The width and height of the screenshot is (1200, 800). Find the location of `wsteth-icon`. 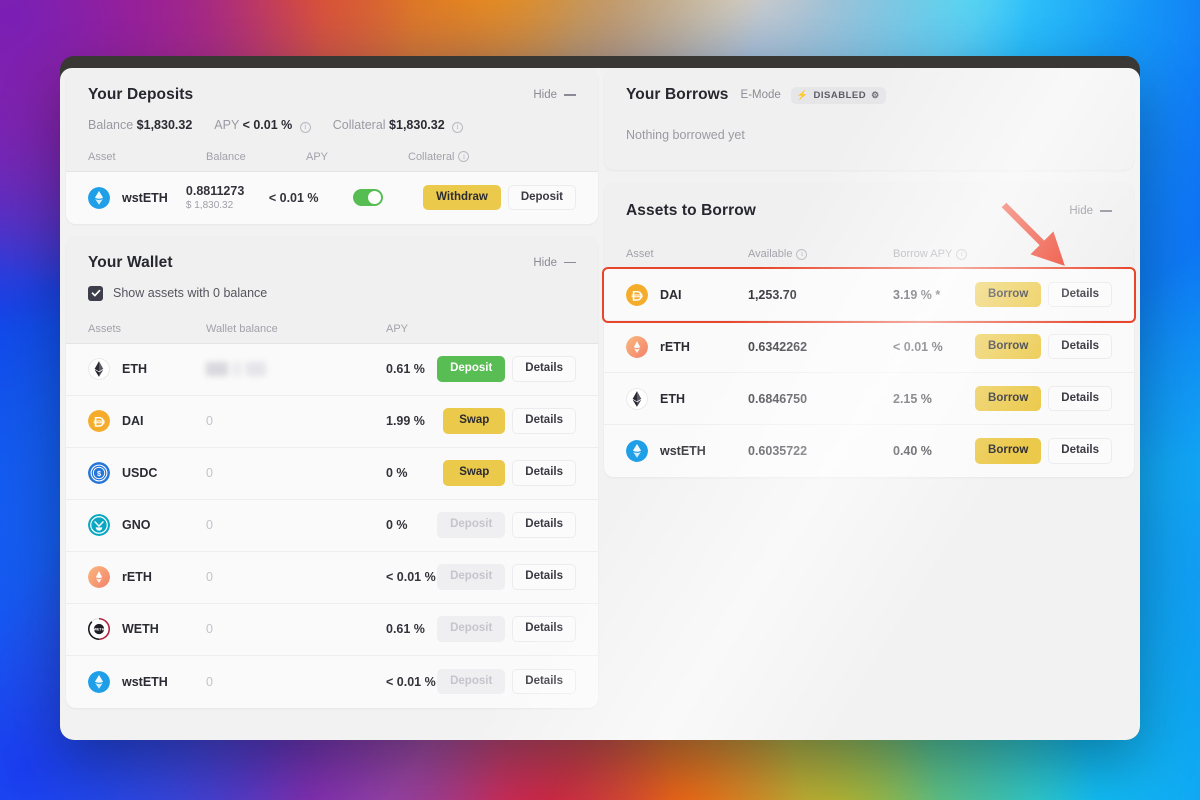

wsteth-icon is located at coordinates (637, 451).